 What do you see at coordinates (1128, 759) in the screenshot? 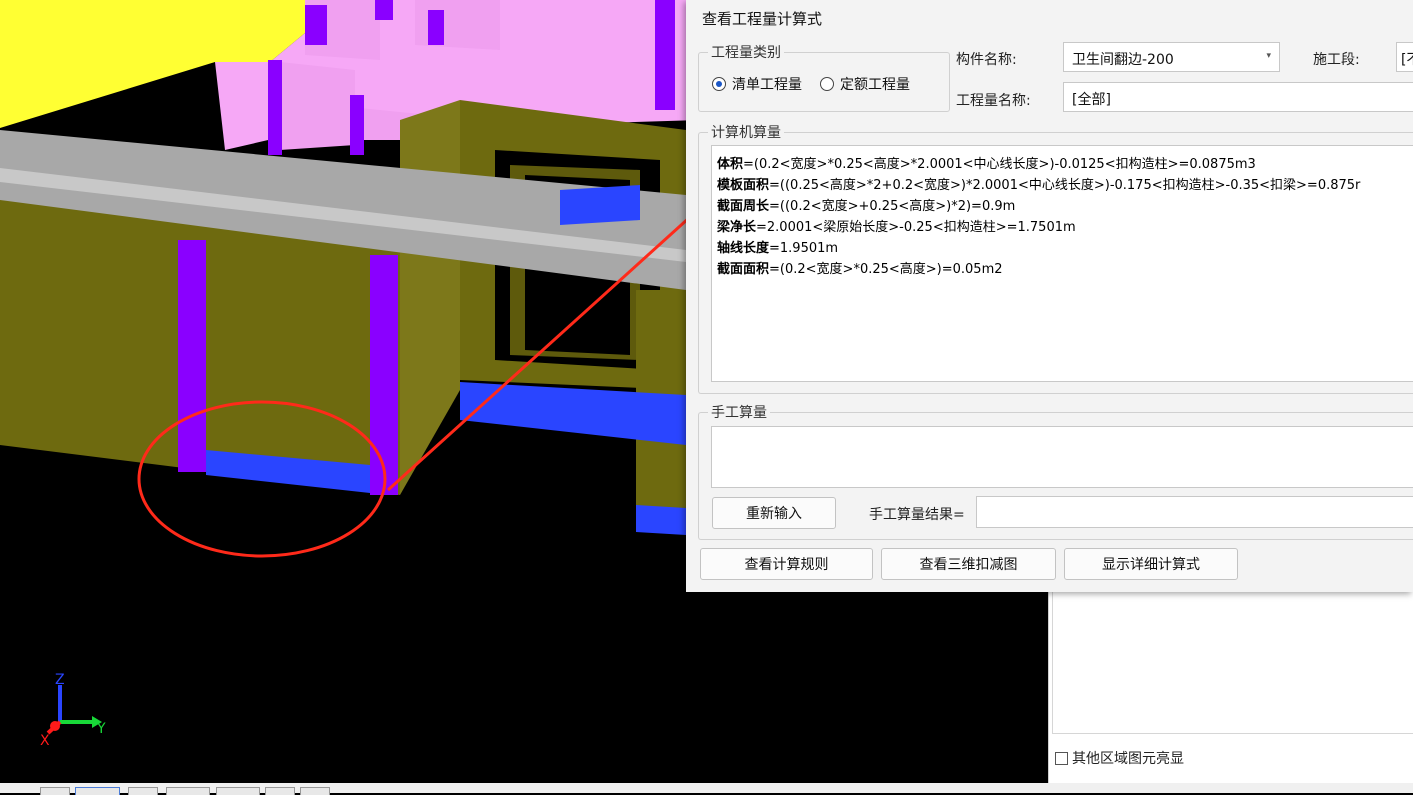
I see `highlight-other-regions-label: 其他区域图元亮显` at bounding box center [1128, 759].